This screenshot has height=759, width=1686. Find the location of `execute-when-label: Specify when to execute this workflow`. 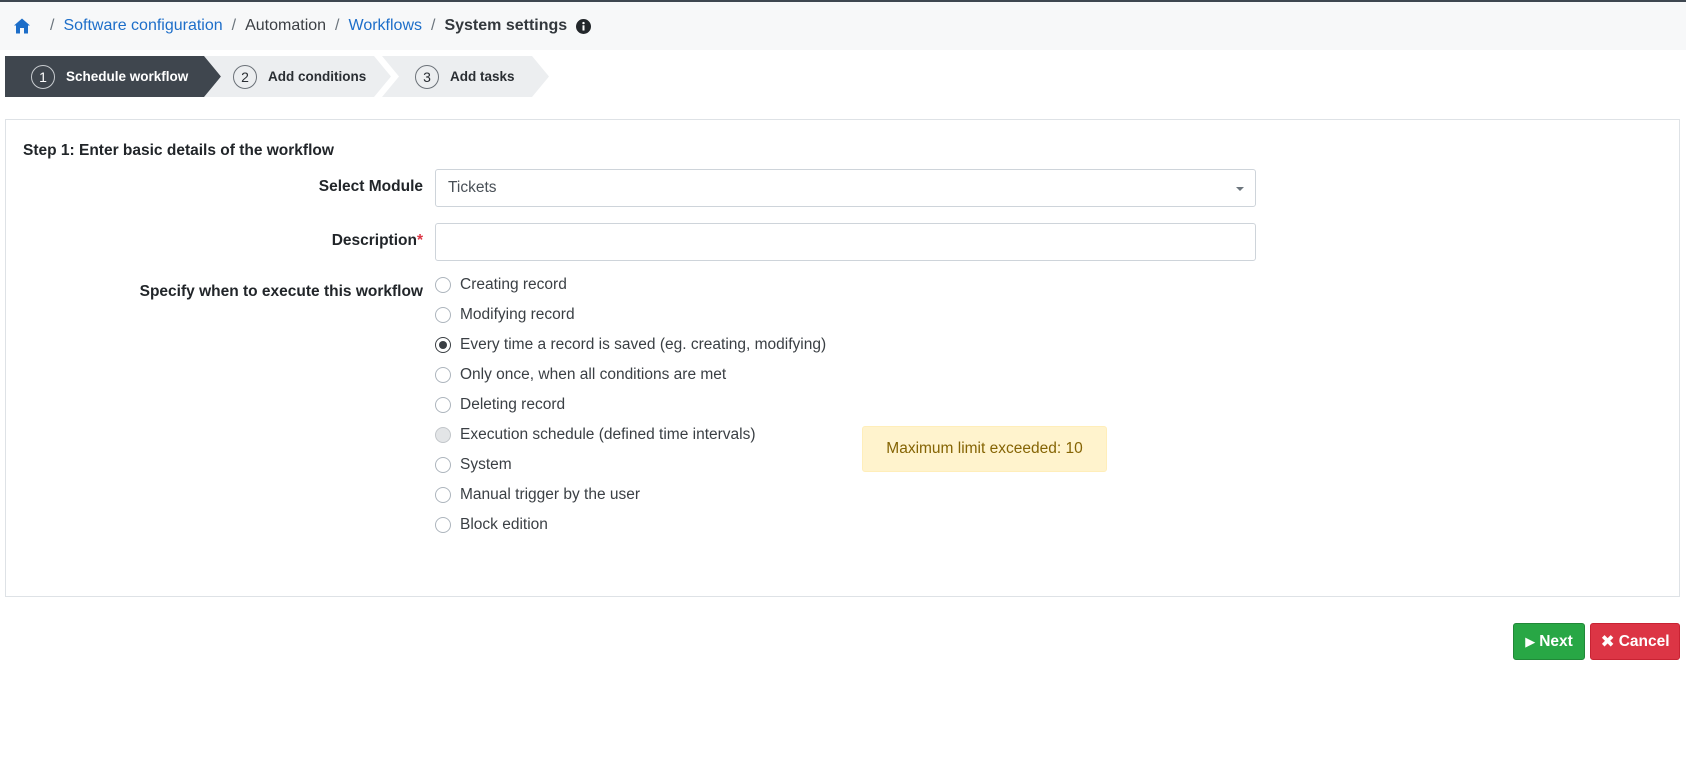

execute-when-label: Specify when to execute this workflow is located at coordinates (281, 291).